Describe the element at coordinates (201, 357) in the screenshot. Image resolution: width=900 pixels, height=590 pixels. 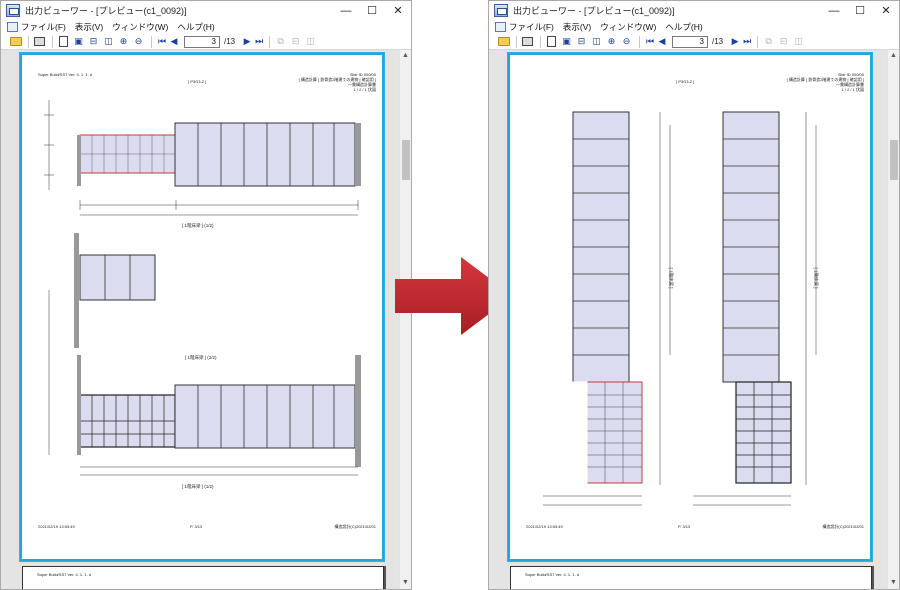
I see `section-caption: [ 1階床梁 ] (2/2)` at that location.